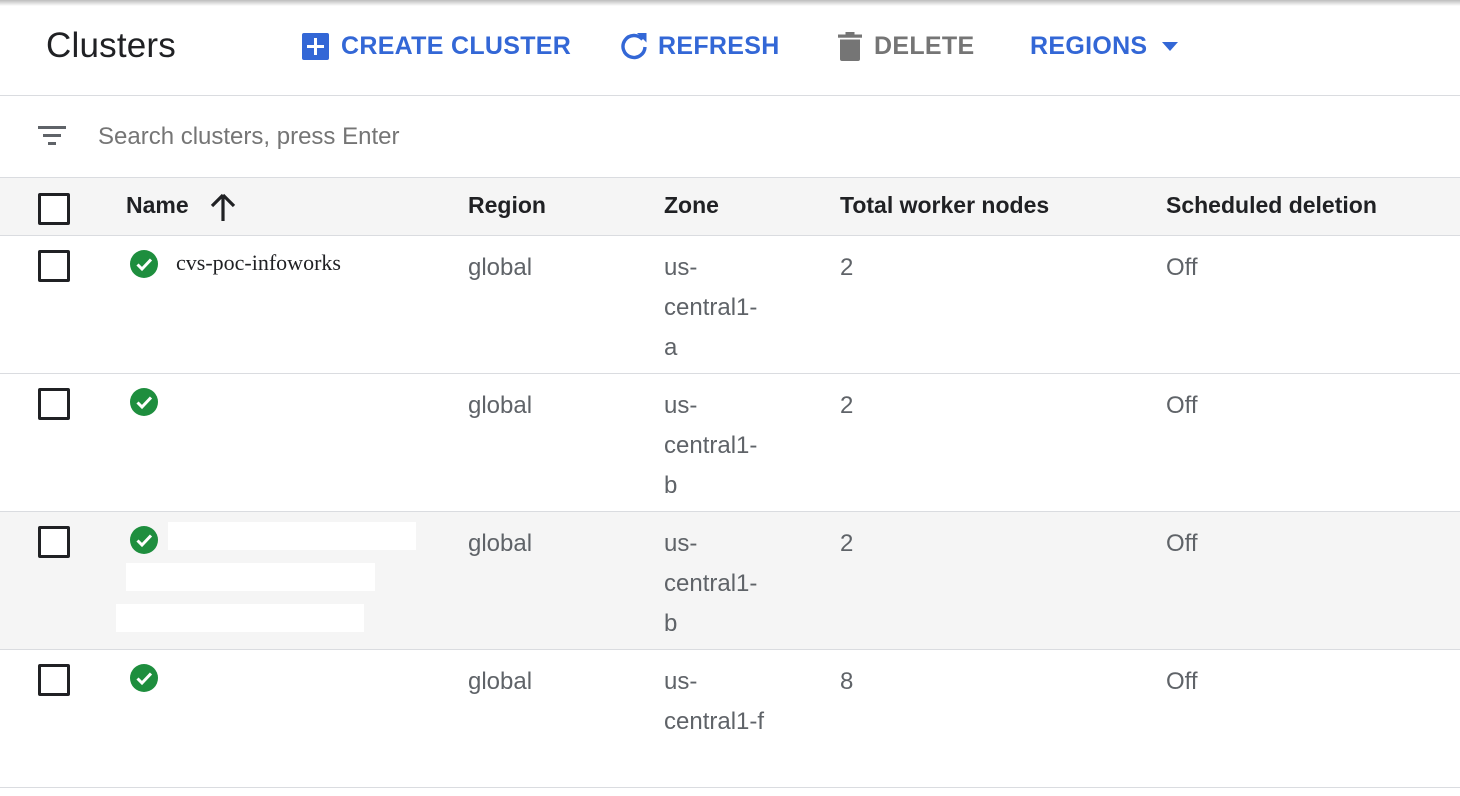  I want to click on select-all-checkbox, so click(54, 209).